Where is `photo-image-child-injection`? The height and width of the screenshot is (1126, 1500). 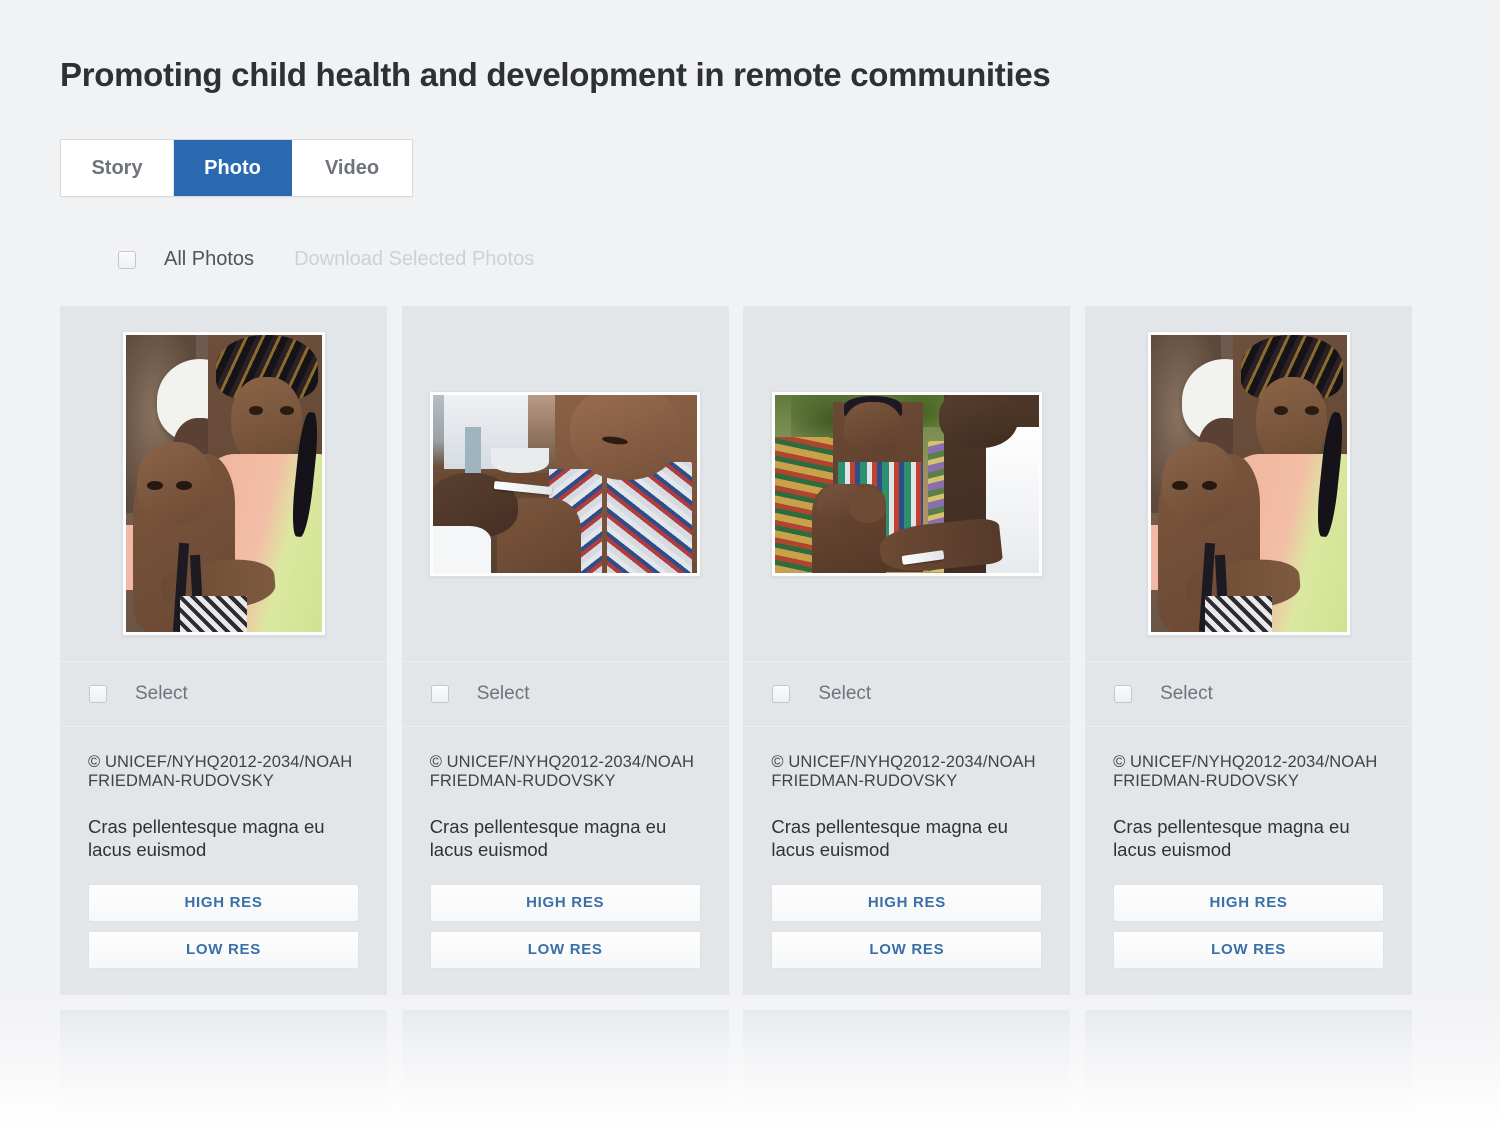 photo-image-child-injection is located at coordinates (565, 483).